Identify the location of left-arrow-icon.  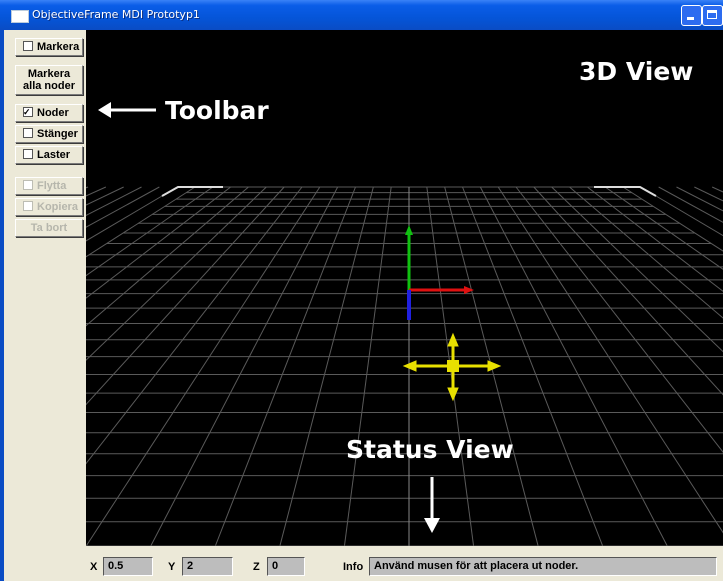
(127, 110).